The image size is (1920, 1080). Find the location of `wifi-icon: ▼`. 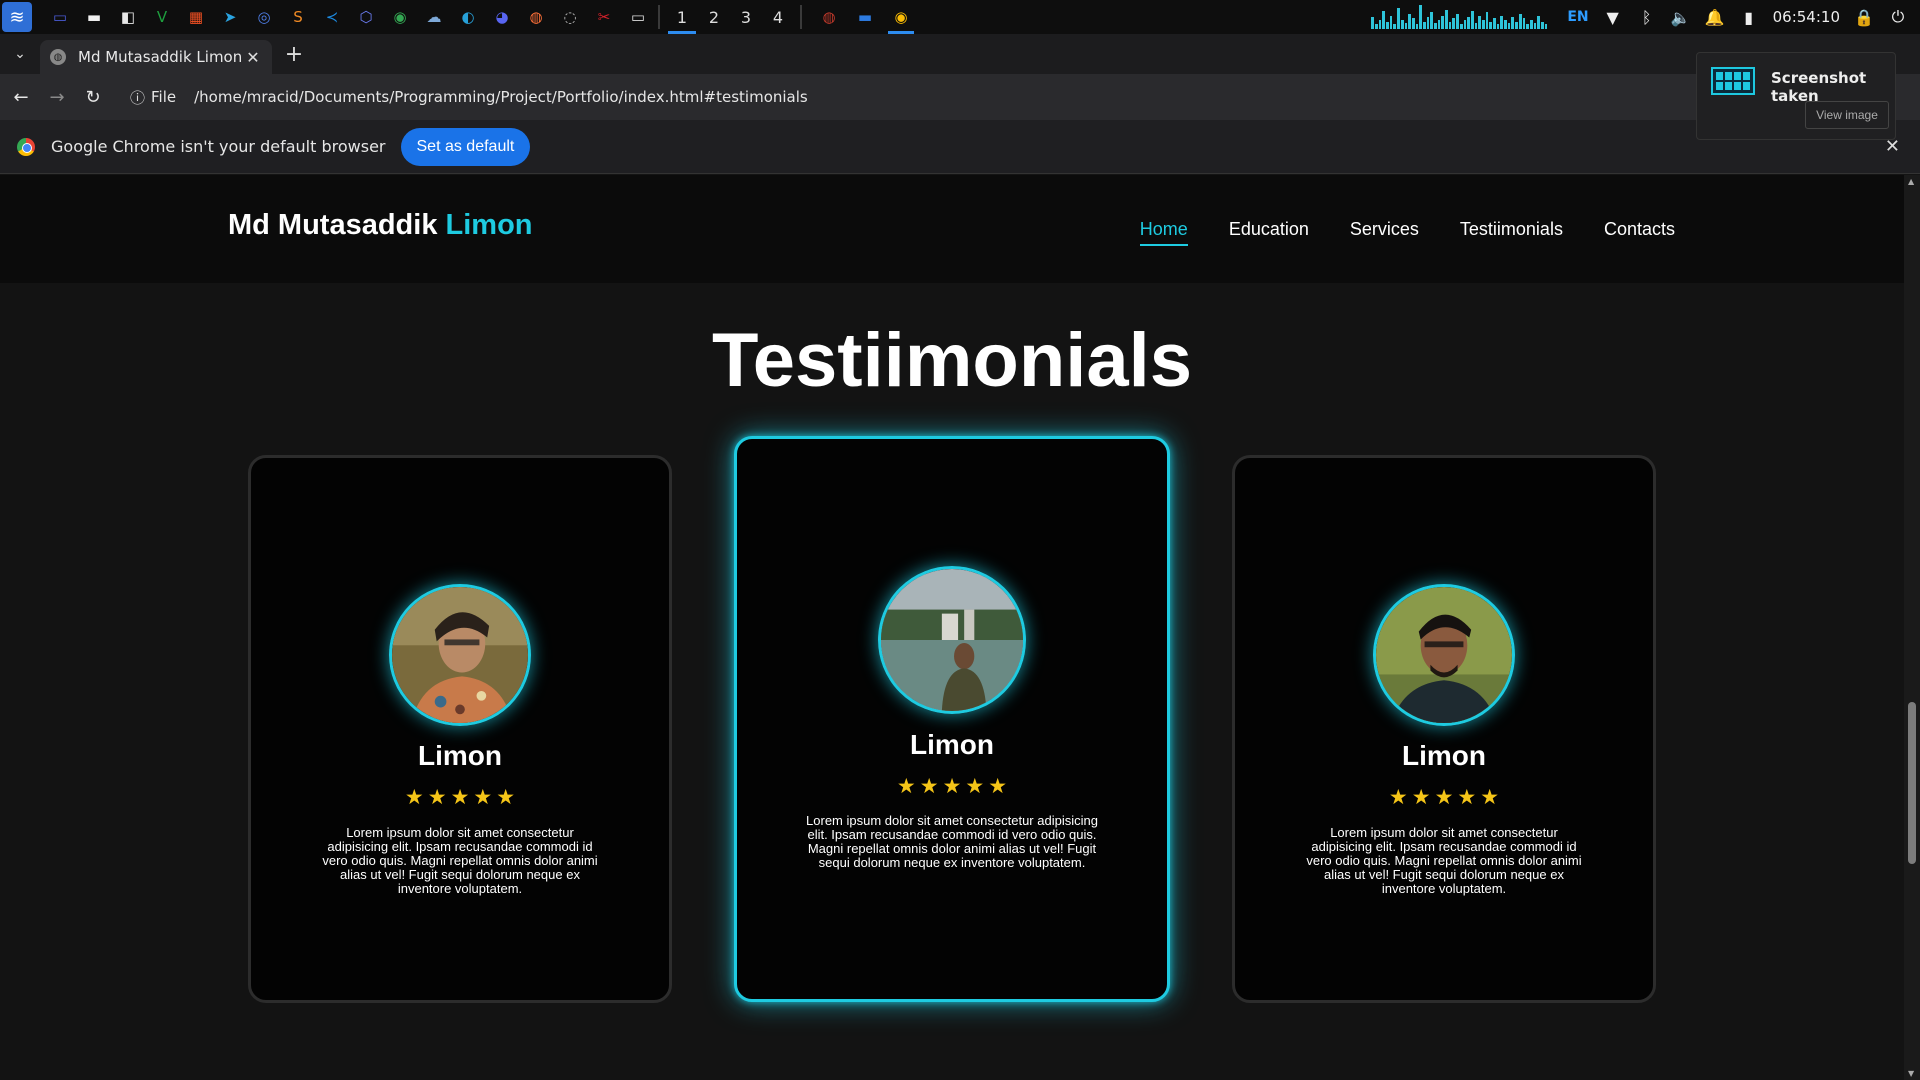

wifi-icon: ▼ is located at coordinates (1613, 17).